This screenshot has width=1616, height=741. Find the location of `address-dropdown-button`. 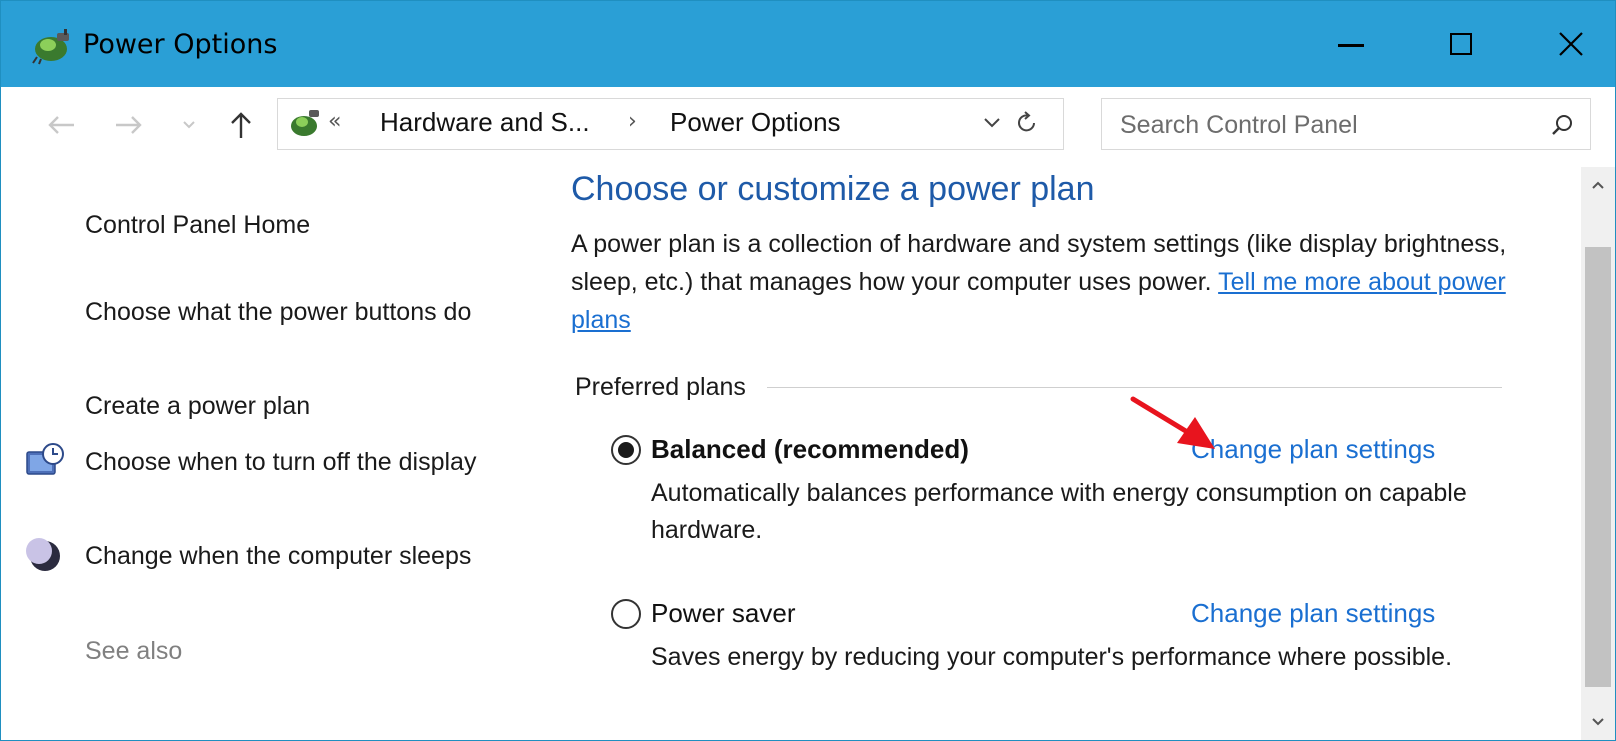

address-dropdown-button is located at coordinates (992, 123).